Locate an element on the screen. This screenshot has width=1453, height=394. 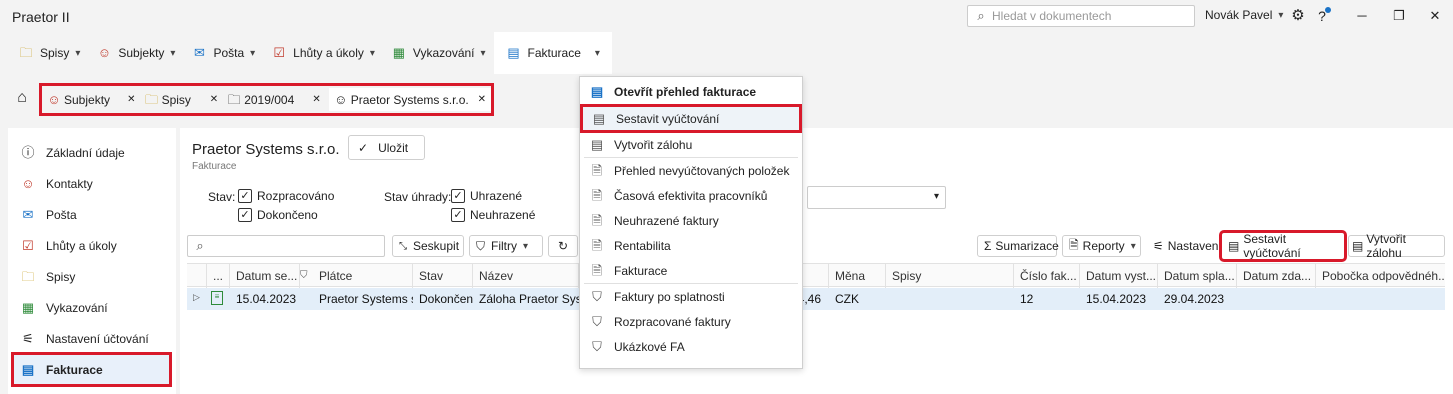
sliders-icon: ⚟ is located at coordinates (28, 338).